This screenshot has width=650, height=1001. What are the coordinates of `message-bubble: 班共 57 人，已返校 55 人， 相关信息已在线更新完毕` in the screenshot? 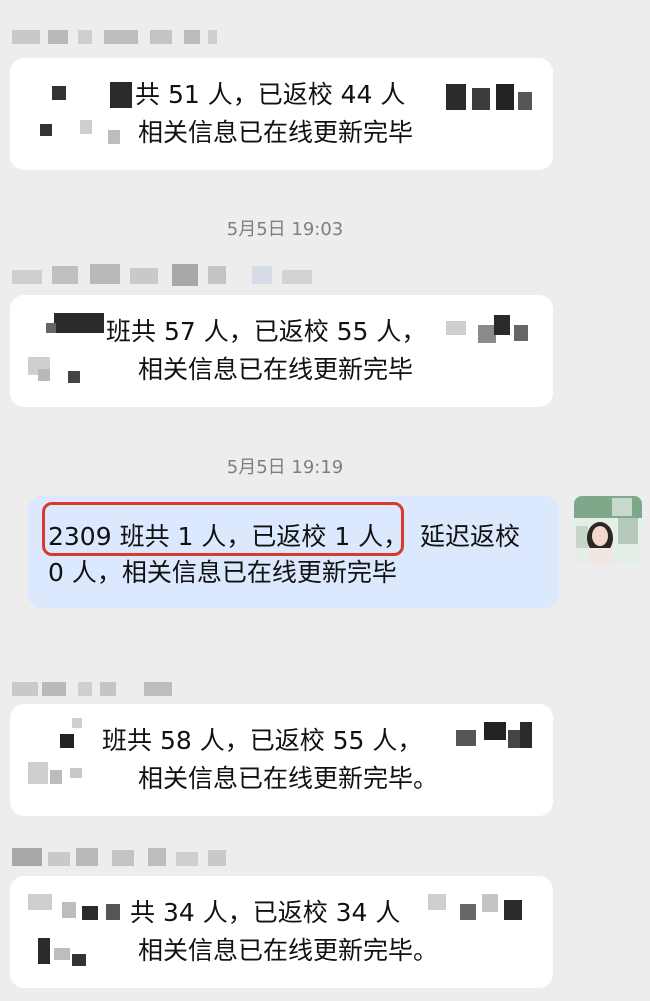 It's located at (281, 351).